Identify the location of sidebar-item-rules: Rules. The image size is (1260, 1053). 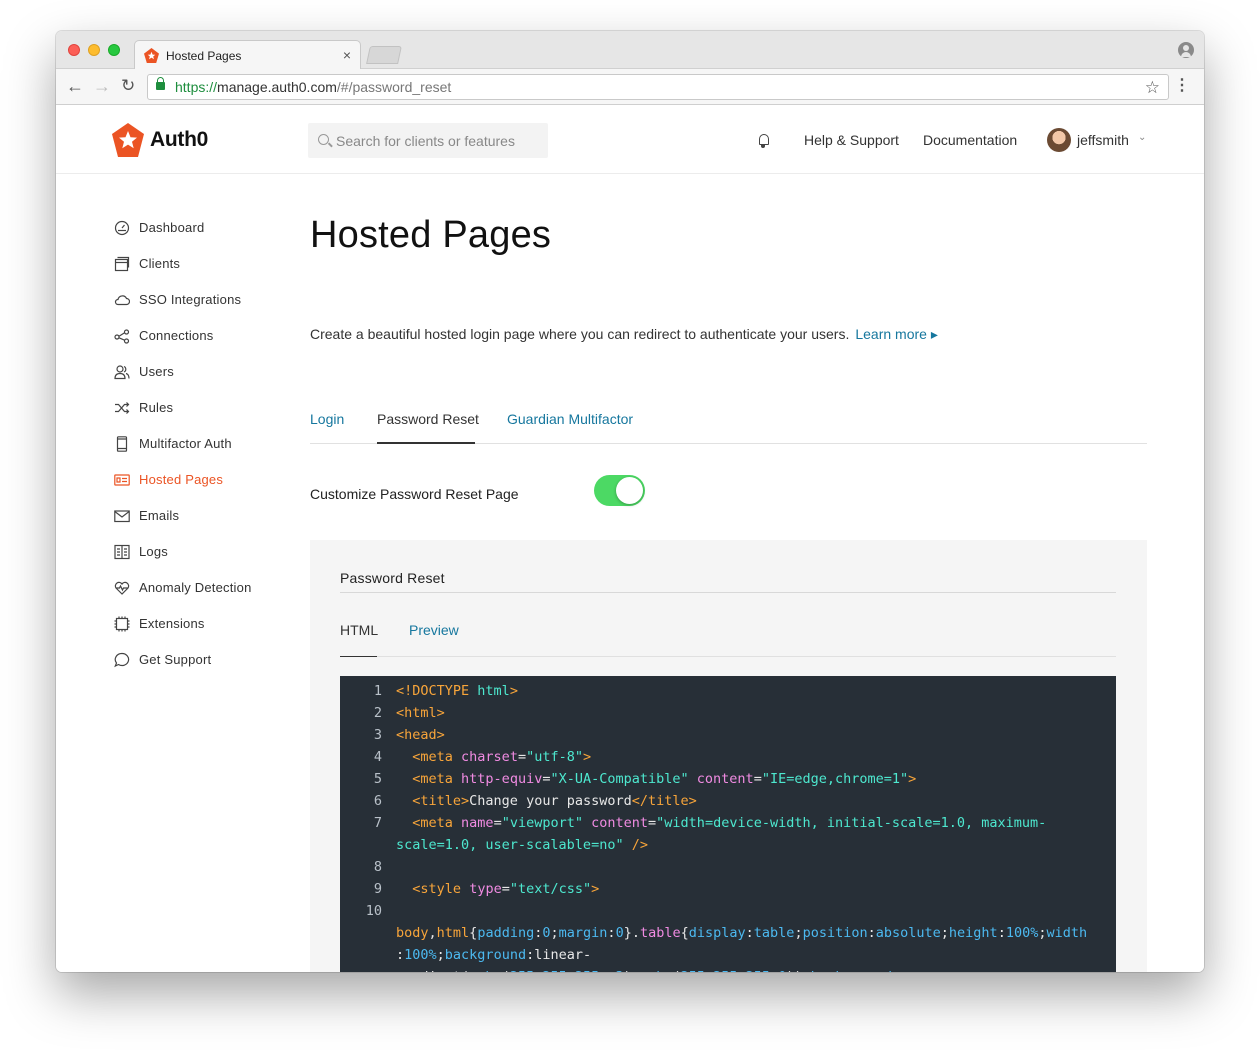
(204, 414).